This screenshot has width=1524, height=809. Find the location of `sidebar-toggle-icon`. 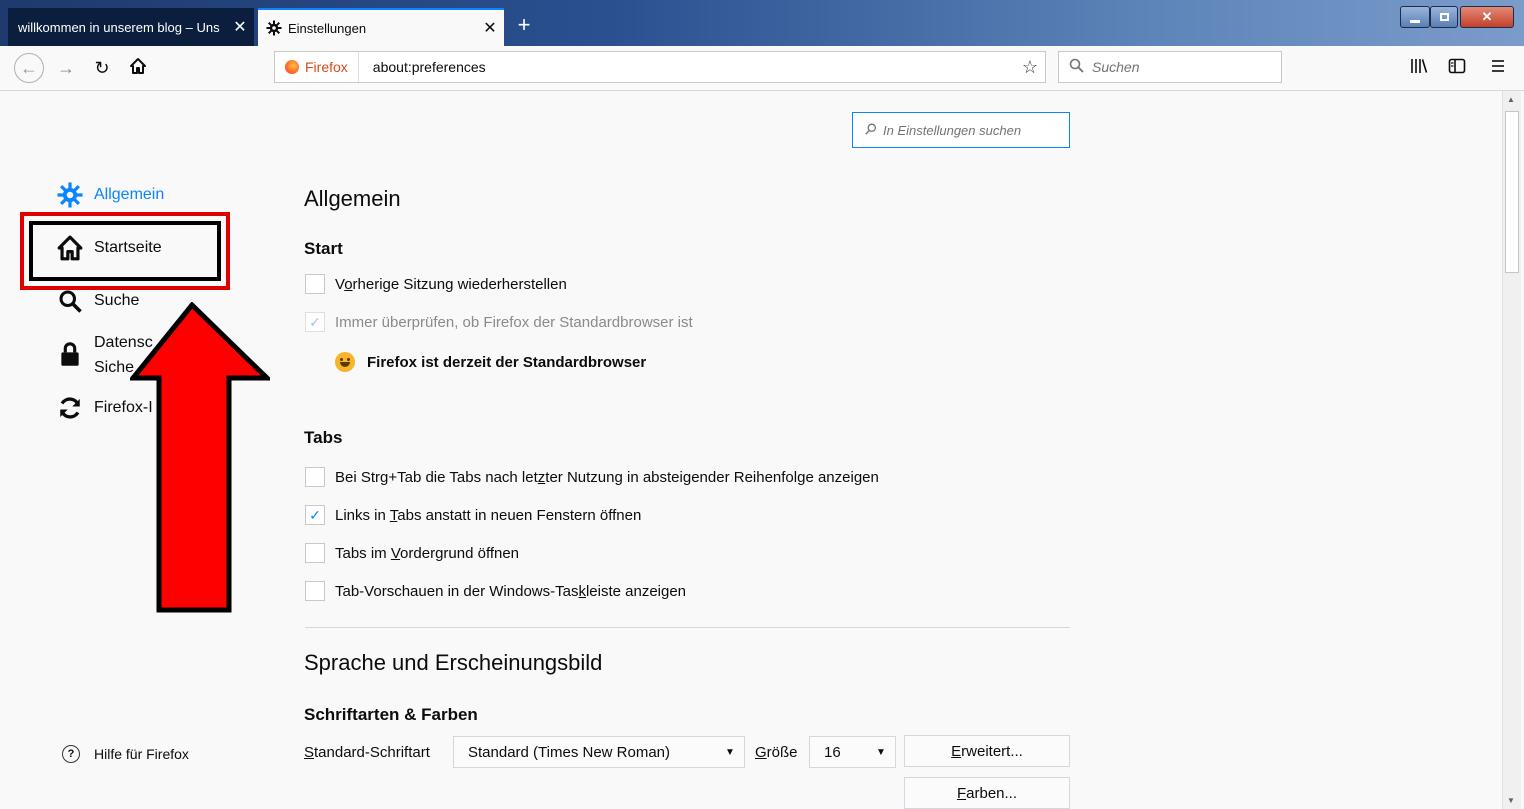

sidebar-toggle-icon is located at coordinates (1457, 68).